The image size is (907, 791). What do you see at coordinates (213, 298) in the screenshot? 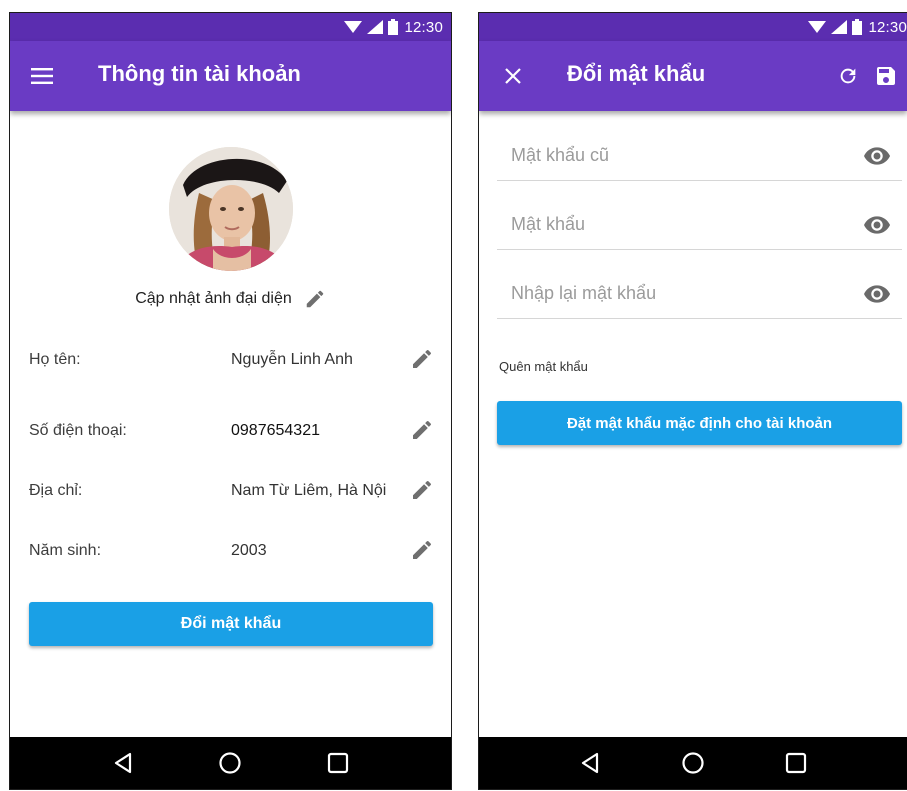
I see `update-avatar-label: Cập nhật ảnh đại diện` at bounding box center [213, 298].